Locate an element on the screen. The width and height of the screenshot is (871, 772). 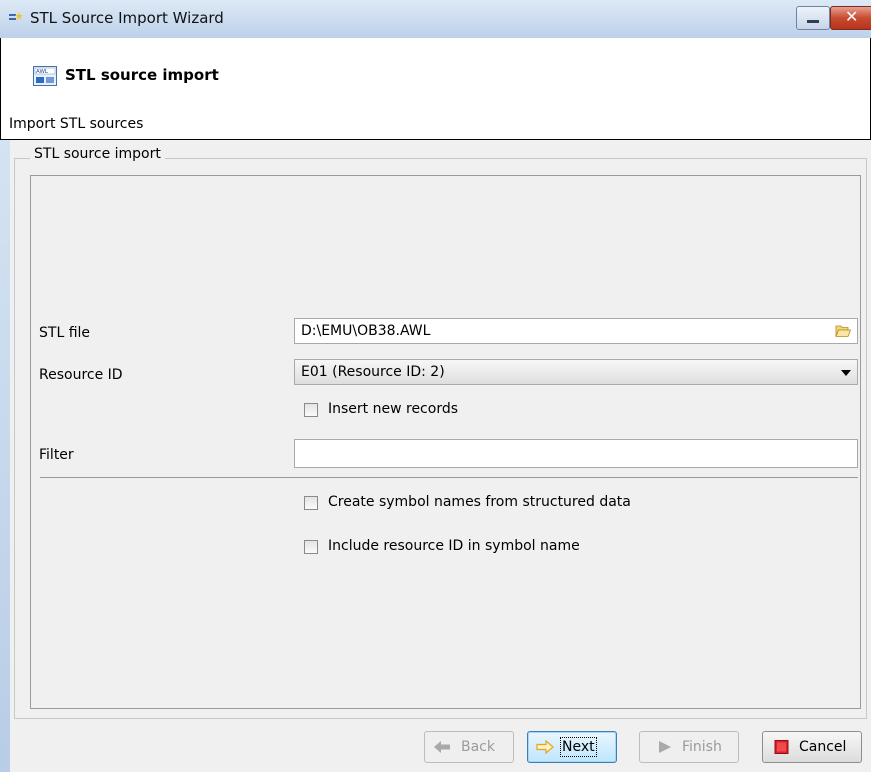
back-button: Back is located at coordinates (469, 747).